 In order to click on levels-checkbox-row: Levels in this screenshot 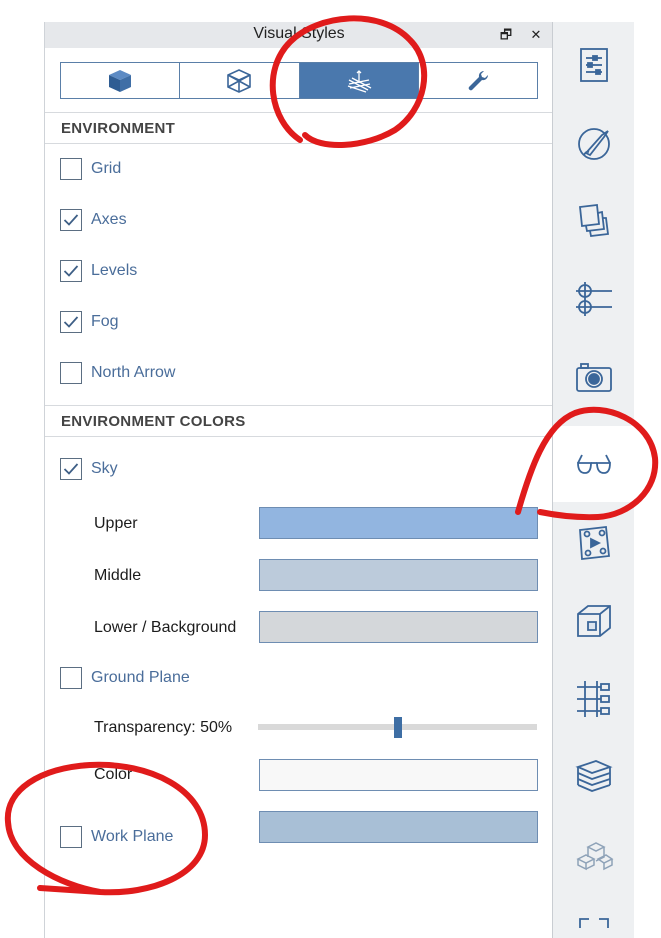, I will do `click(98, 271)`.